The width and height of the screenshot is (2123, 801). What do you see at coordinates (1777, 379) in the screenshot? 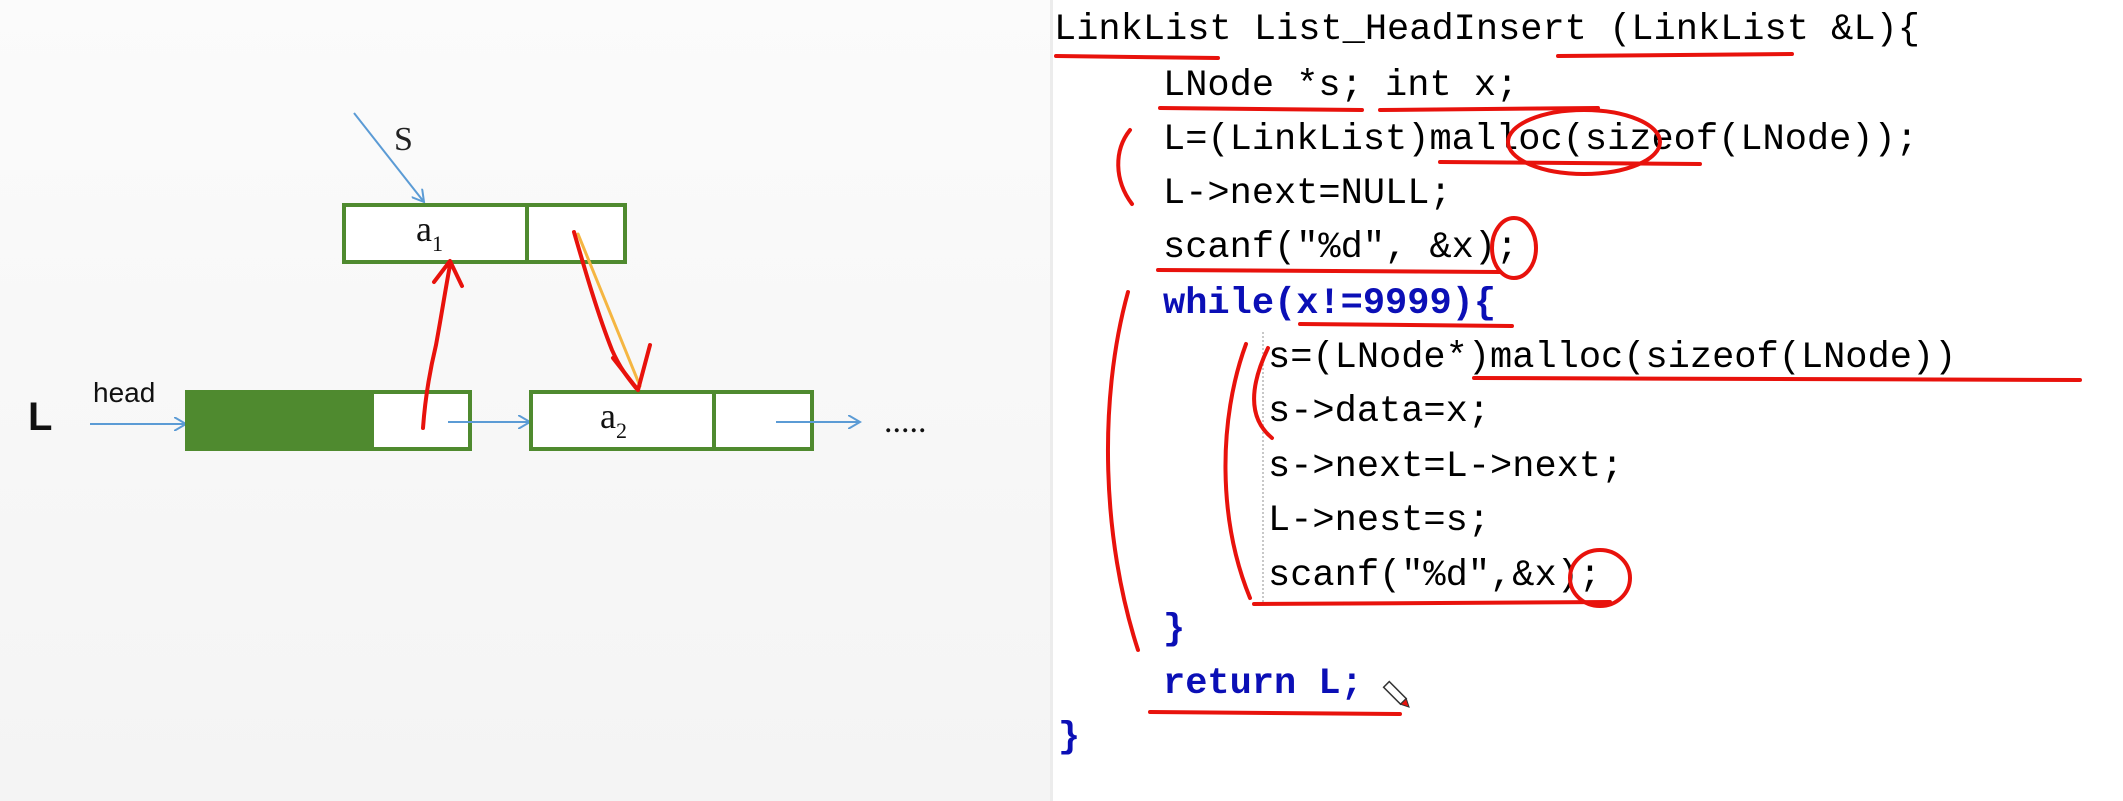
I see `underline-loop-malloc` at bounding box center [1777, 379].